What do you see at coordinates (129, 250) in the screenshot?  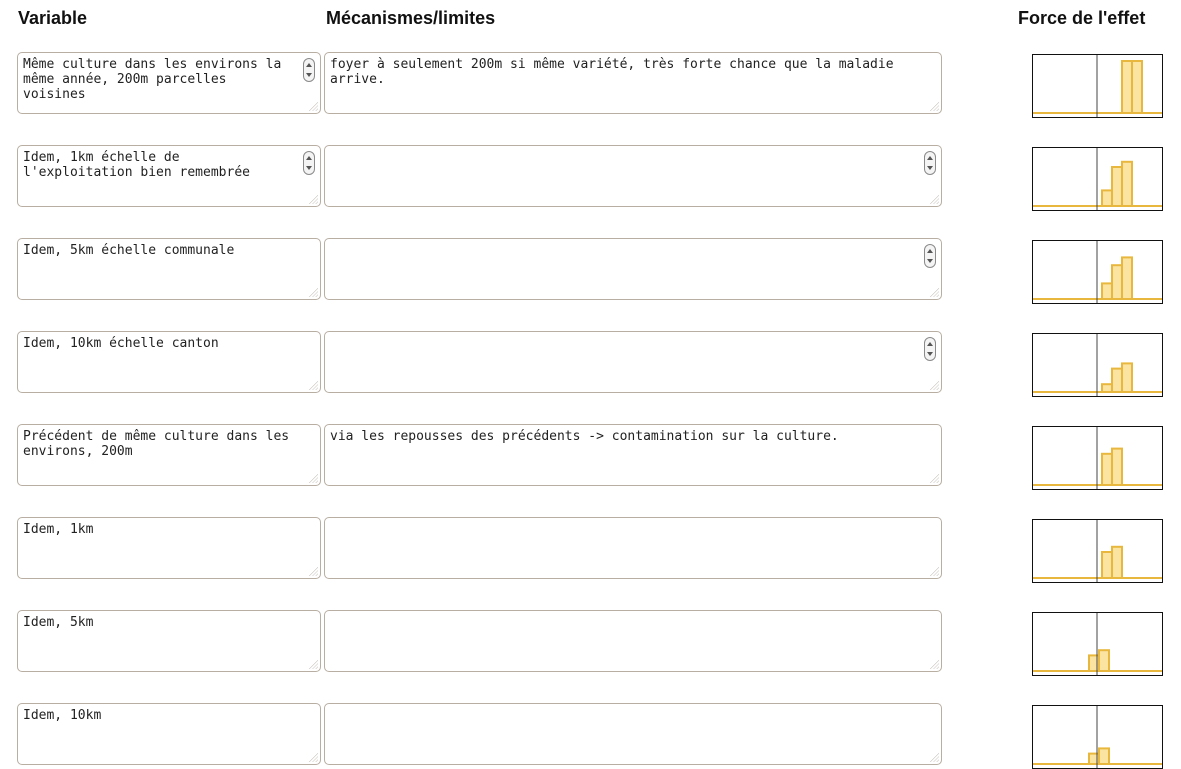 I see `variable-text: Idem, 5km échelle communale` at bounding box center [129, 250].